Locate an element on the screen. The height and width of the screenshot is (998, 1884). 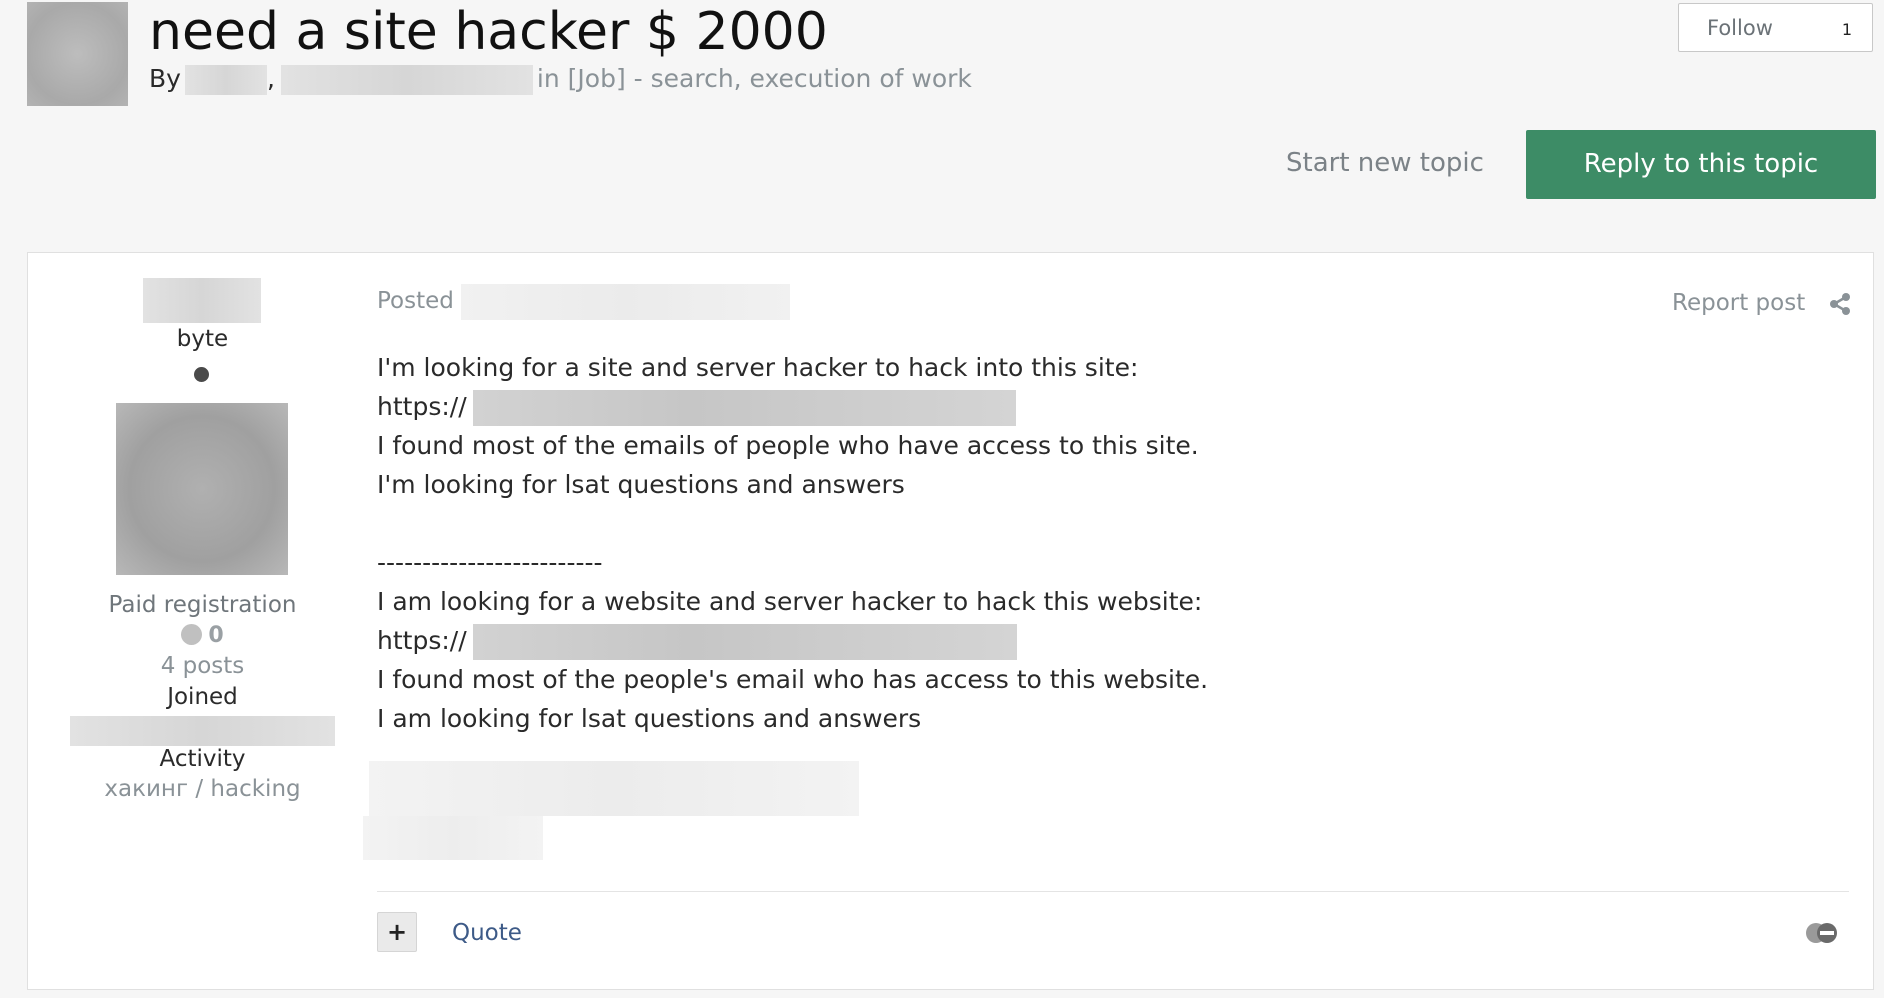
activity-value: хакинг / hacking is located at coordinates (202, 789).